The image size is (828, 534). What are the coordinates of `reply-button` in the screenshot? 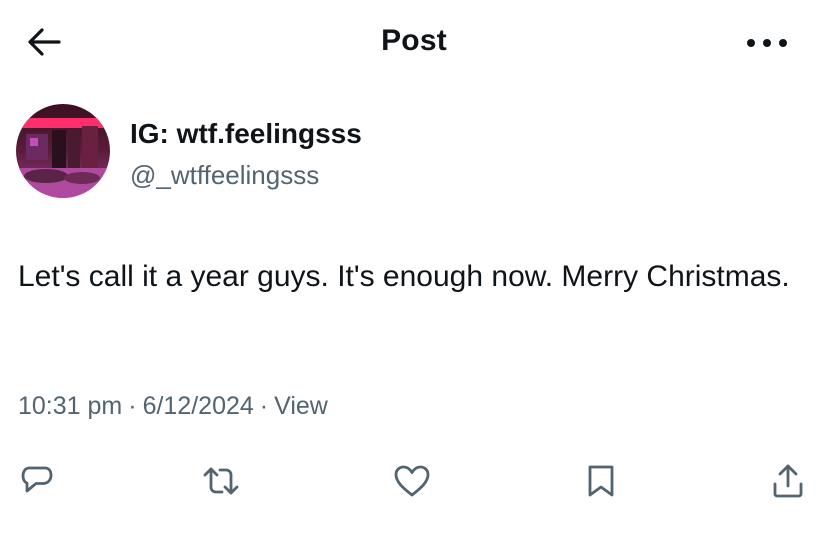 It's located at (37, 481).